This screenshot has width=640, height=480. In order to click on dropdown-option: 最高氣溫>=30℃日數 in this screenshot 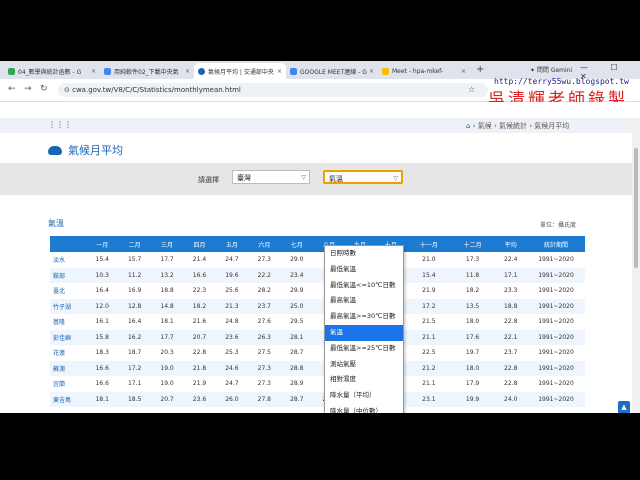, I will do `click(364, 317)`.